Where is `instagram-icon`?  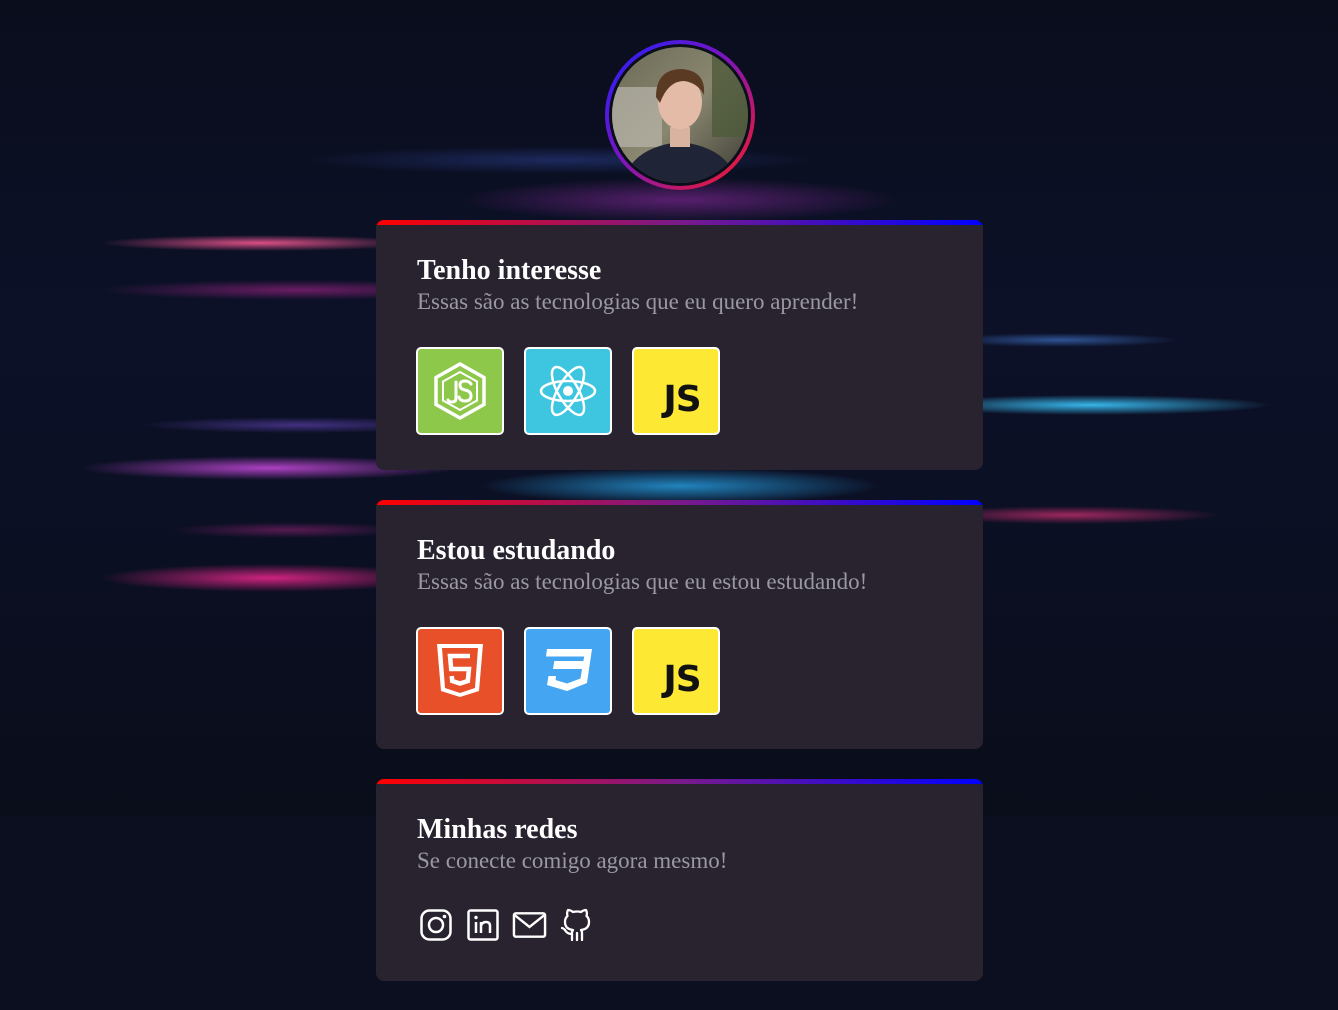
instagram-icon is located at coordinates (435, 924).